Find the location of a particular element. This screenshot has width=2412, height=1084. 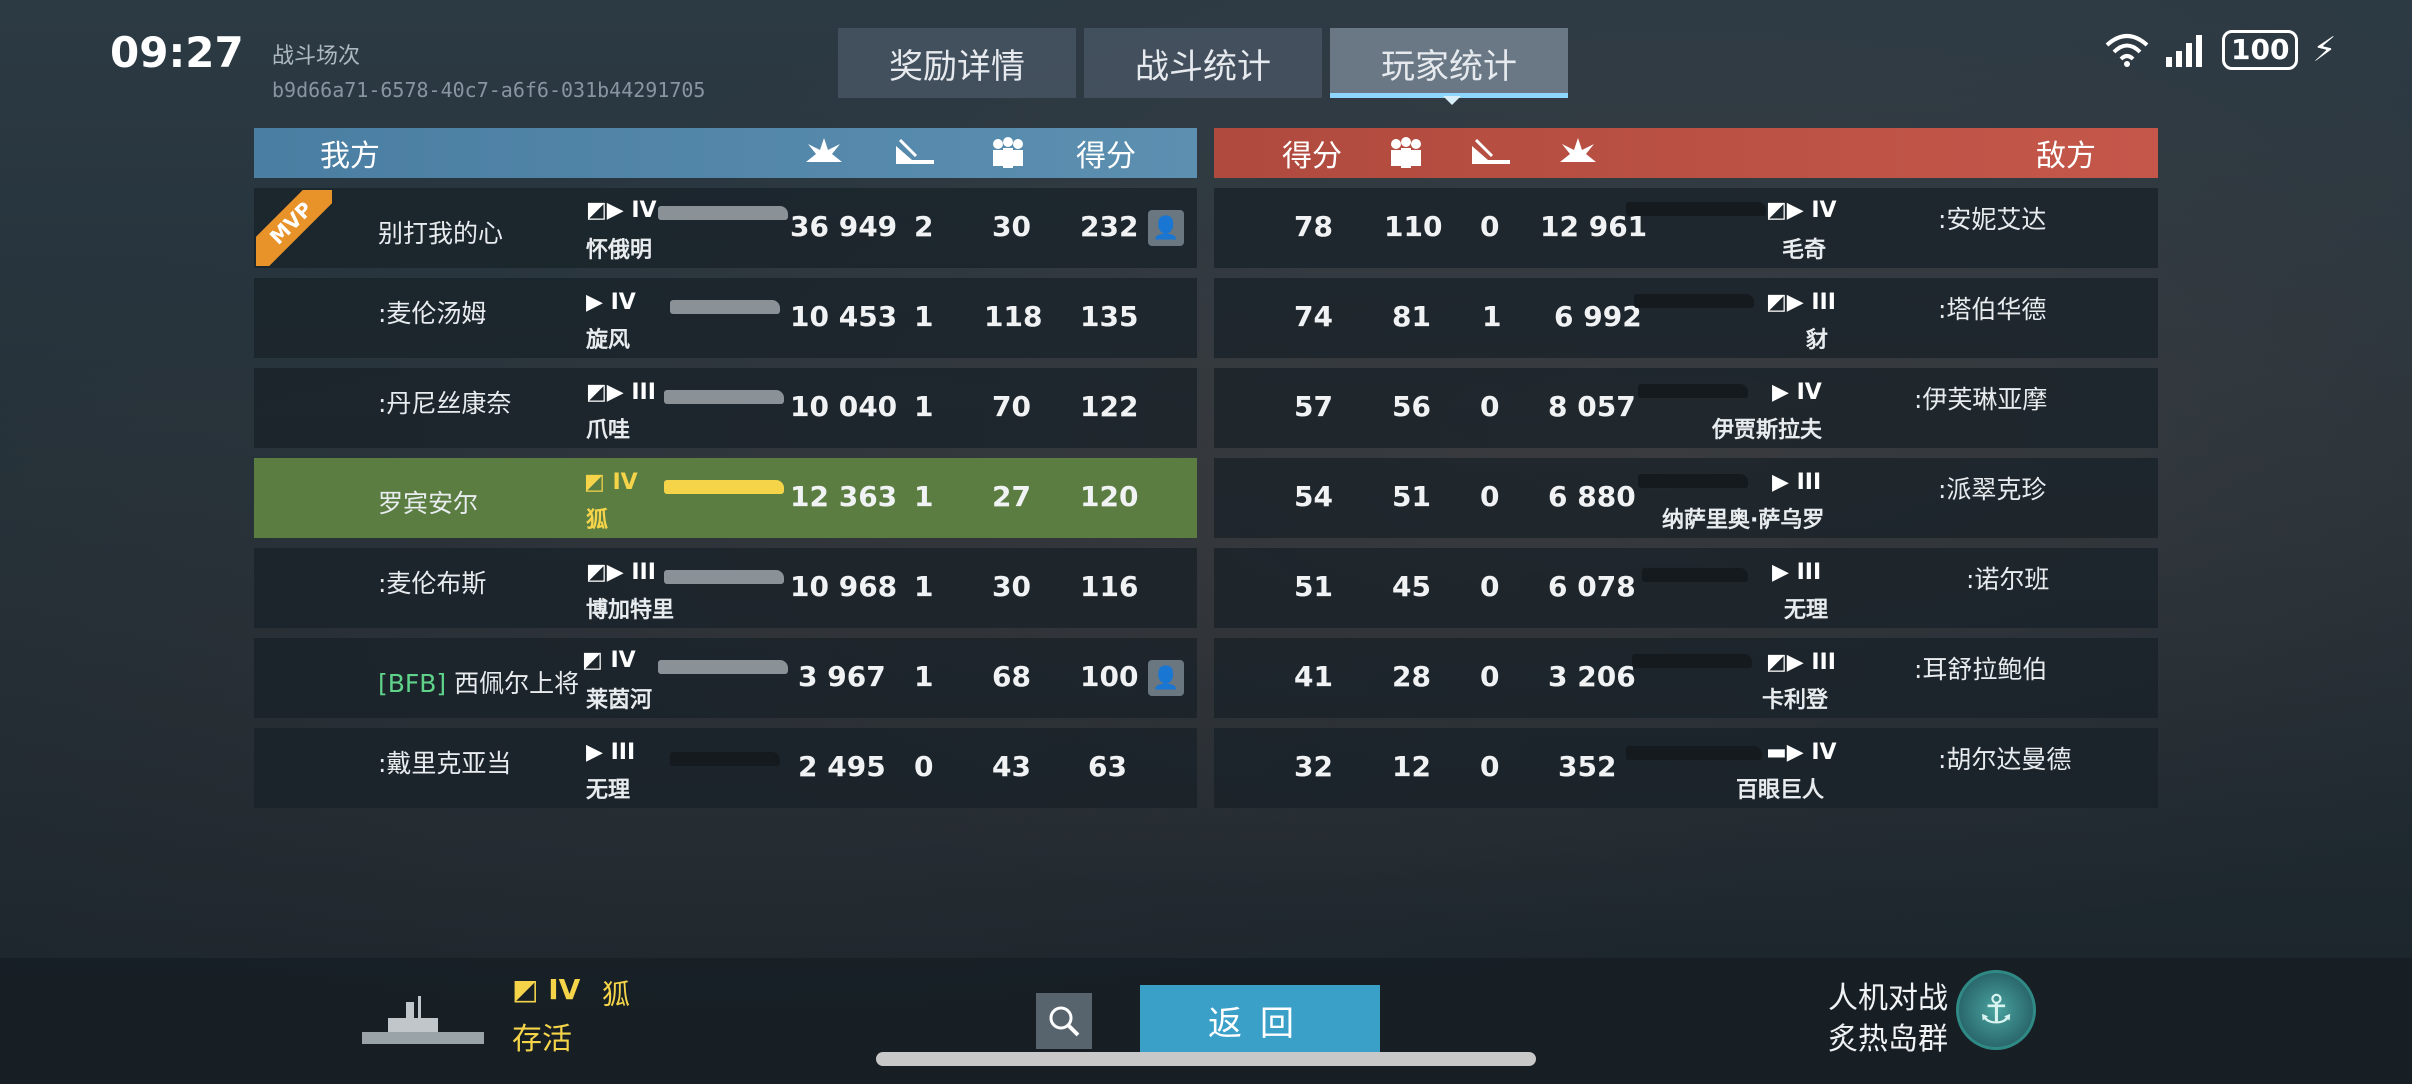

player-name: :伊芙琳亚摩 is located at coordinates (1981, 399).